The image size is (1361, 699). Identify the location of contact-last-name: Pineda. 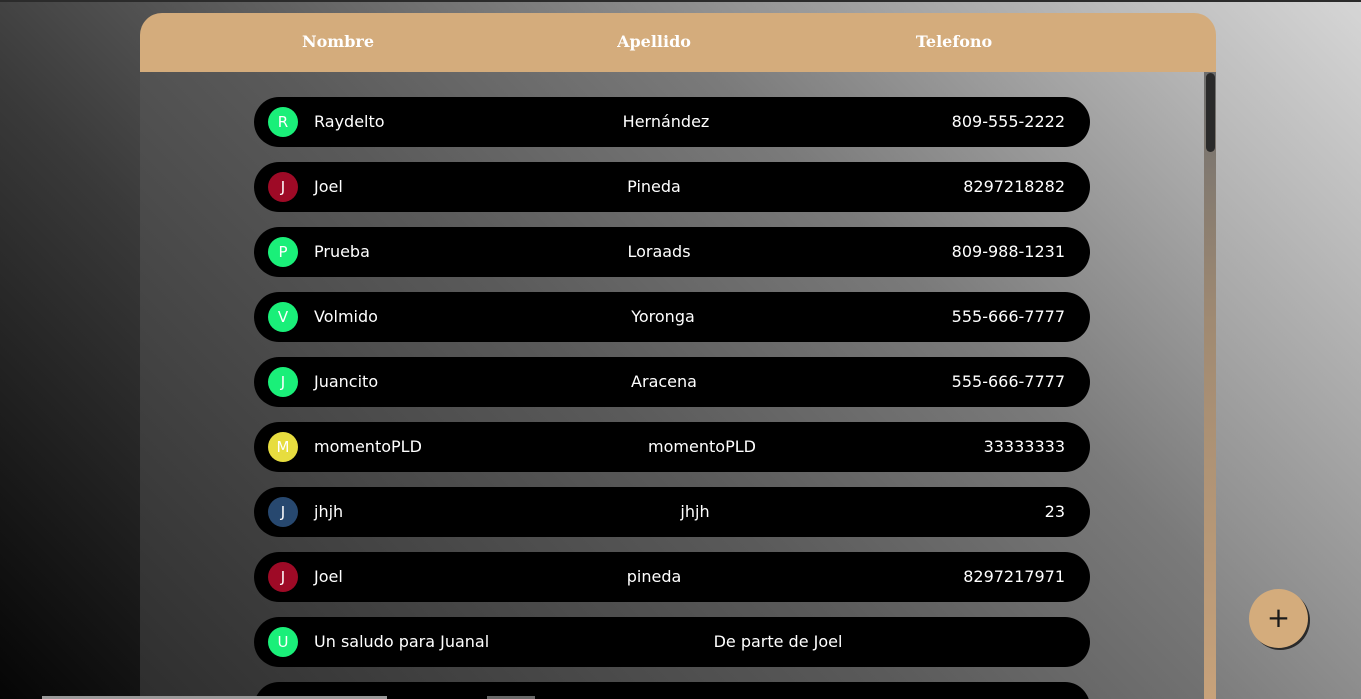
(654, 186).